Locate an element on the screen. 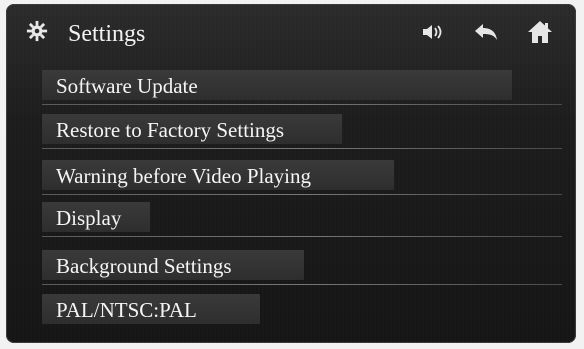 The height and width of the screenshot is (349, 584). menu-item-label: Background Settings is located at coordinates (144, 266).